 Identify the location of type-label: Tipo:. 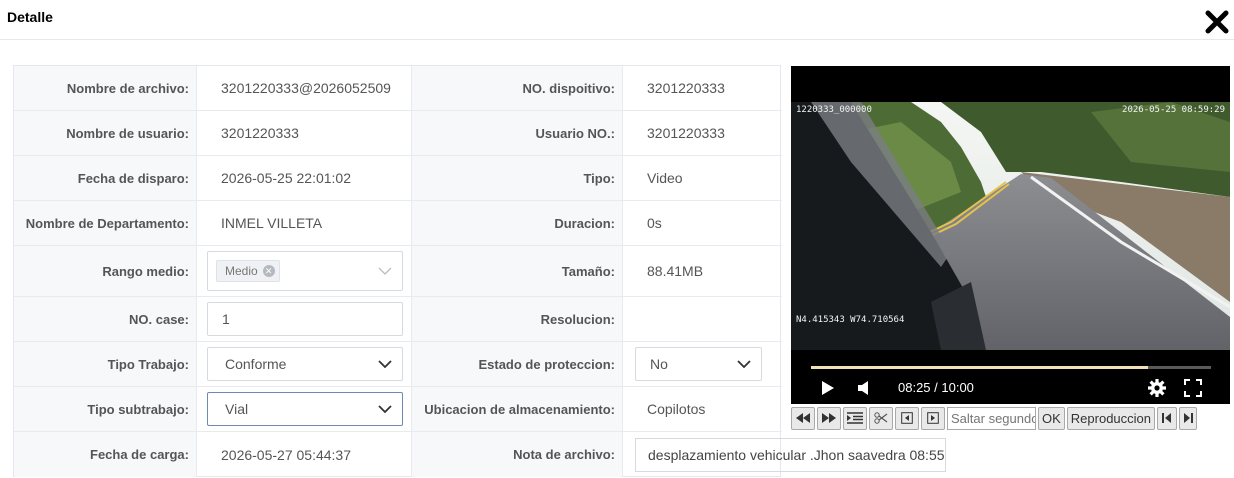
(517, 178).